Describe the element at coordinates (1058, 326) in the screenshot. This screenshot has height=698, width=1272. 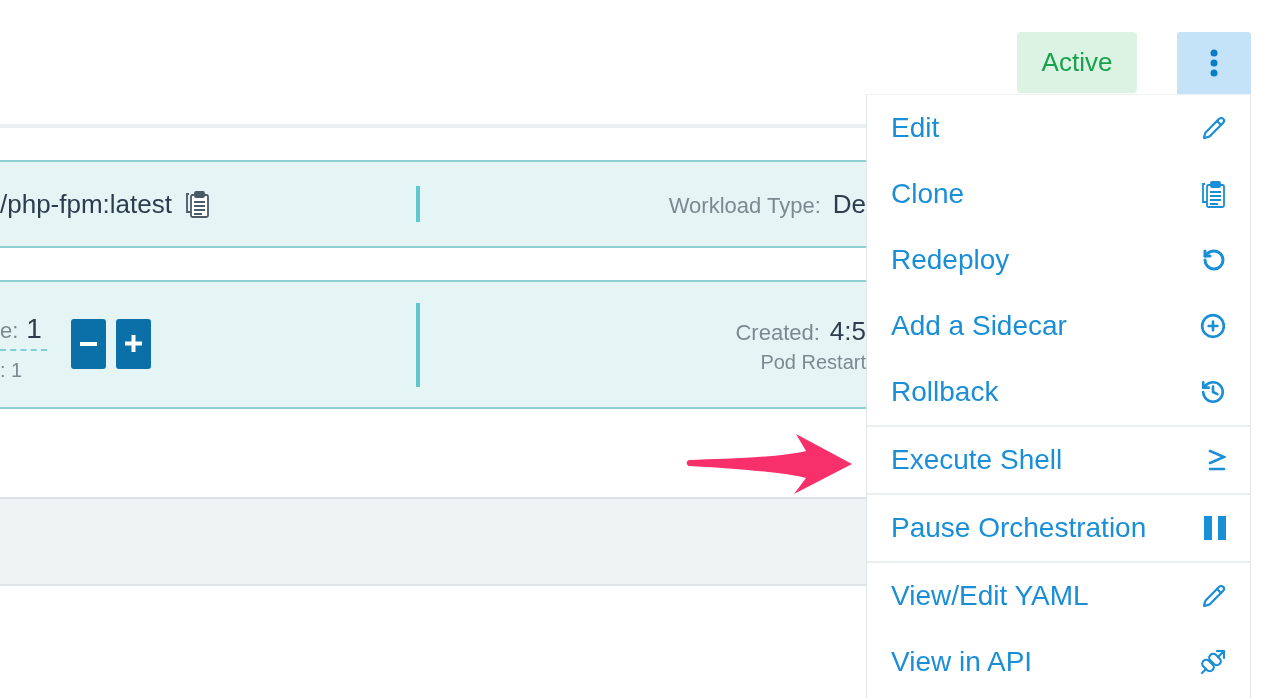
I see `menu-item: Add a Sidecar` at that location.